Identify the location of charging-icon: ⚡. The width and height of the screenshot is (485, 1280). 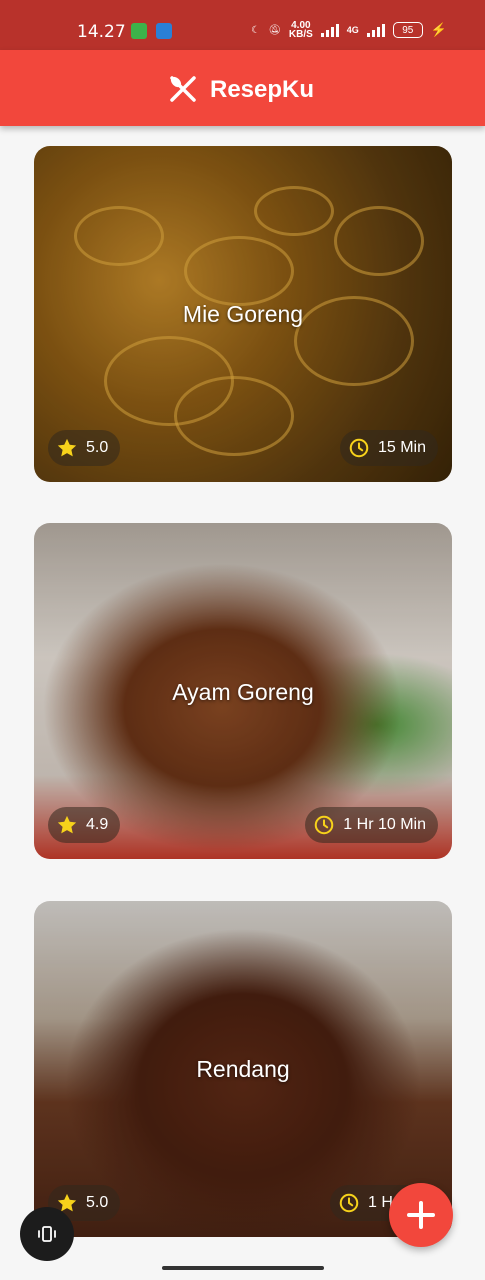
(438, 29).